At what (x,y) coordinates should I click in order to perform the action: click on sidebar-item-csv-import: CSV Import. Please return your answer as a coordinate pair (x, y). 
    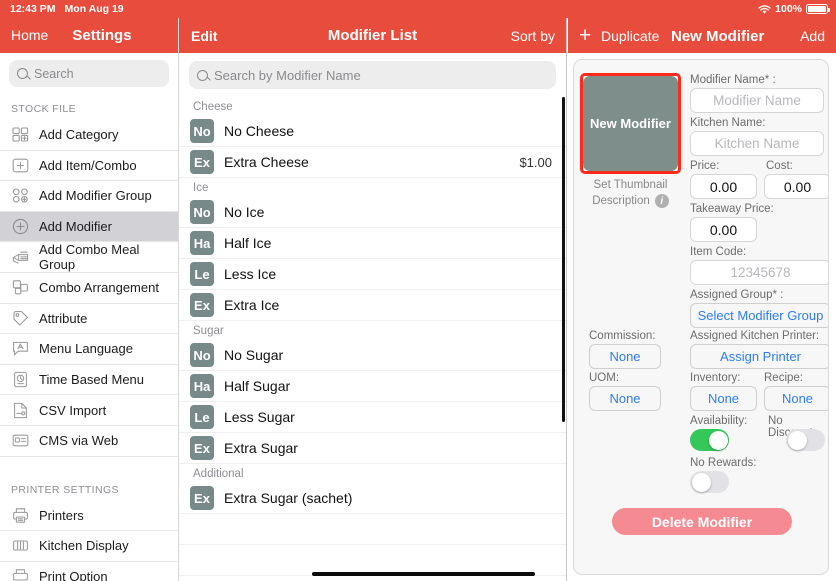
    Looking at the image, I should click on (89, 410).